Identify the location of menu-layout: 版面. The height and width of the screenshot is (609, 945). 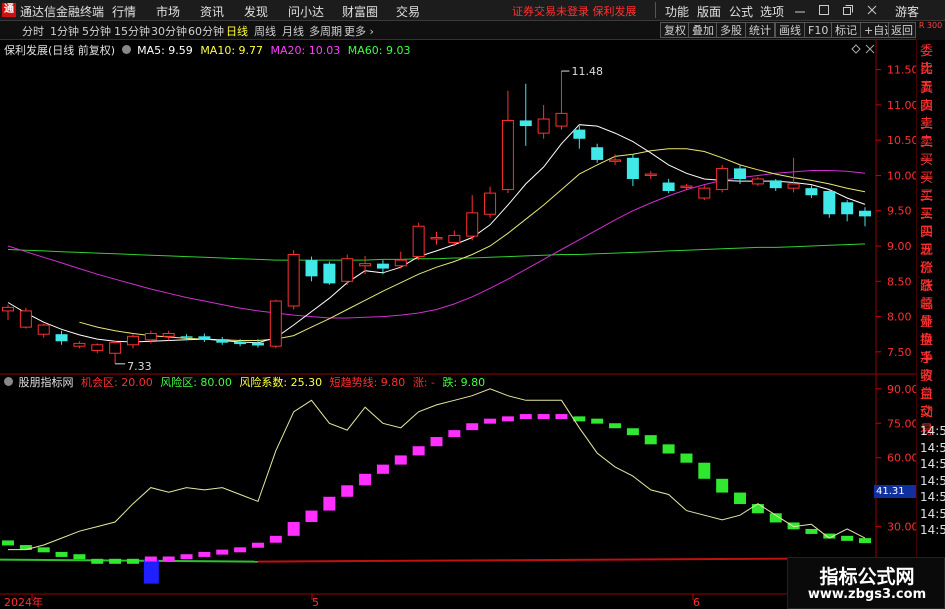
(709, 11).